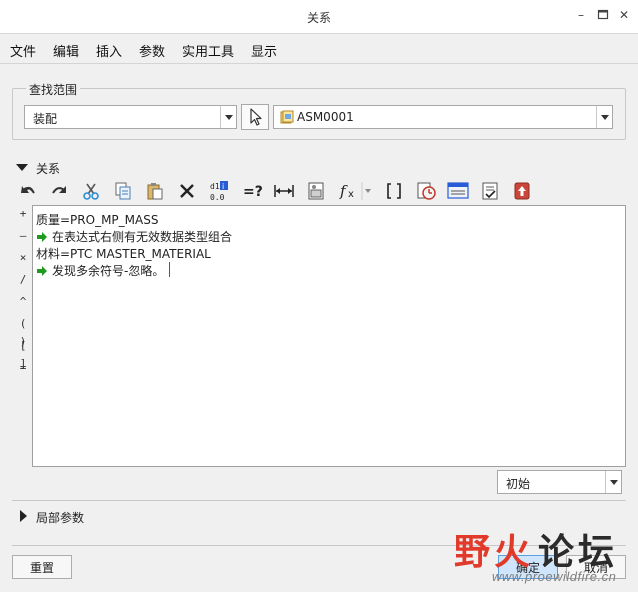 This screenshot has width=638, height=592. Describe the element at coordinates (325, 117) in the screenshot. I see `scope-model-value: ASM0001` at that location.